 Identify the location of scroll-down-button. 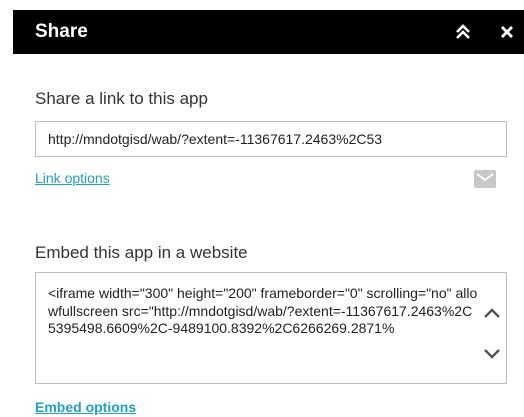
(492, 354).